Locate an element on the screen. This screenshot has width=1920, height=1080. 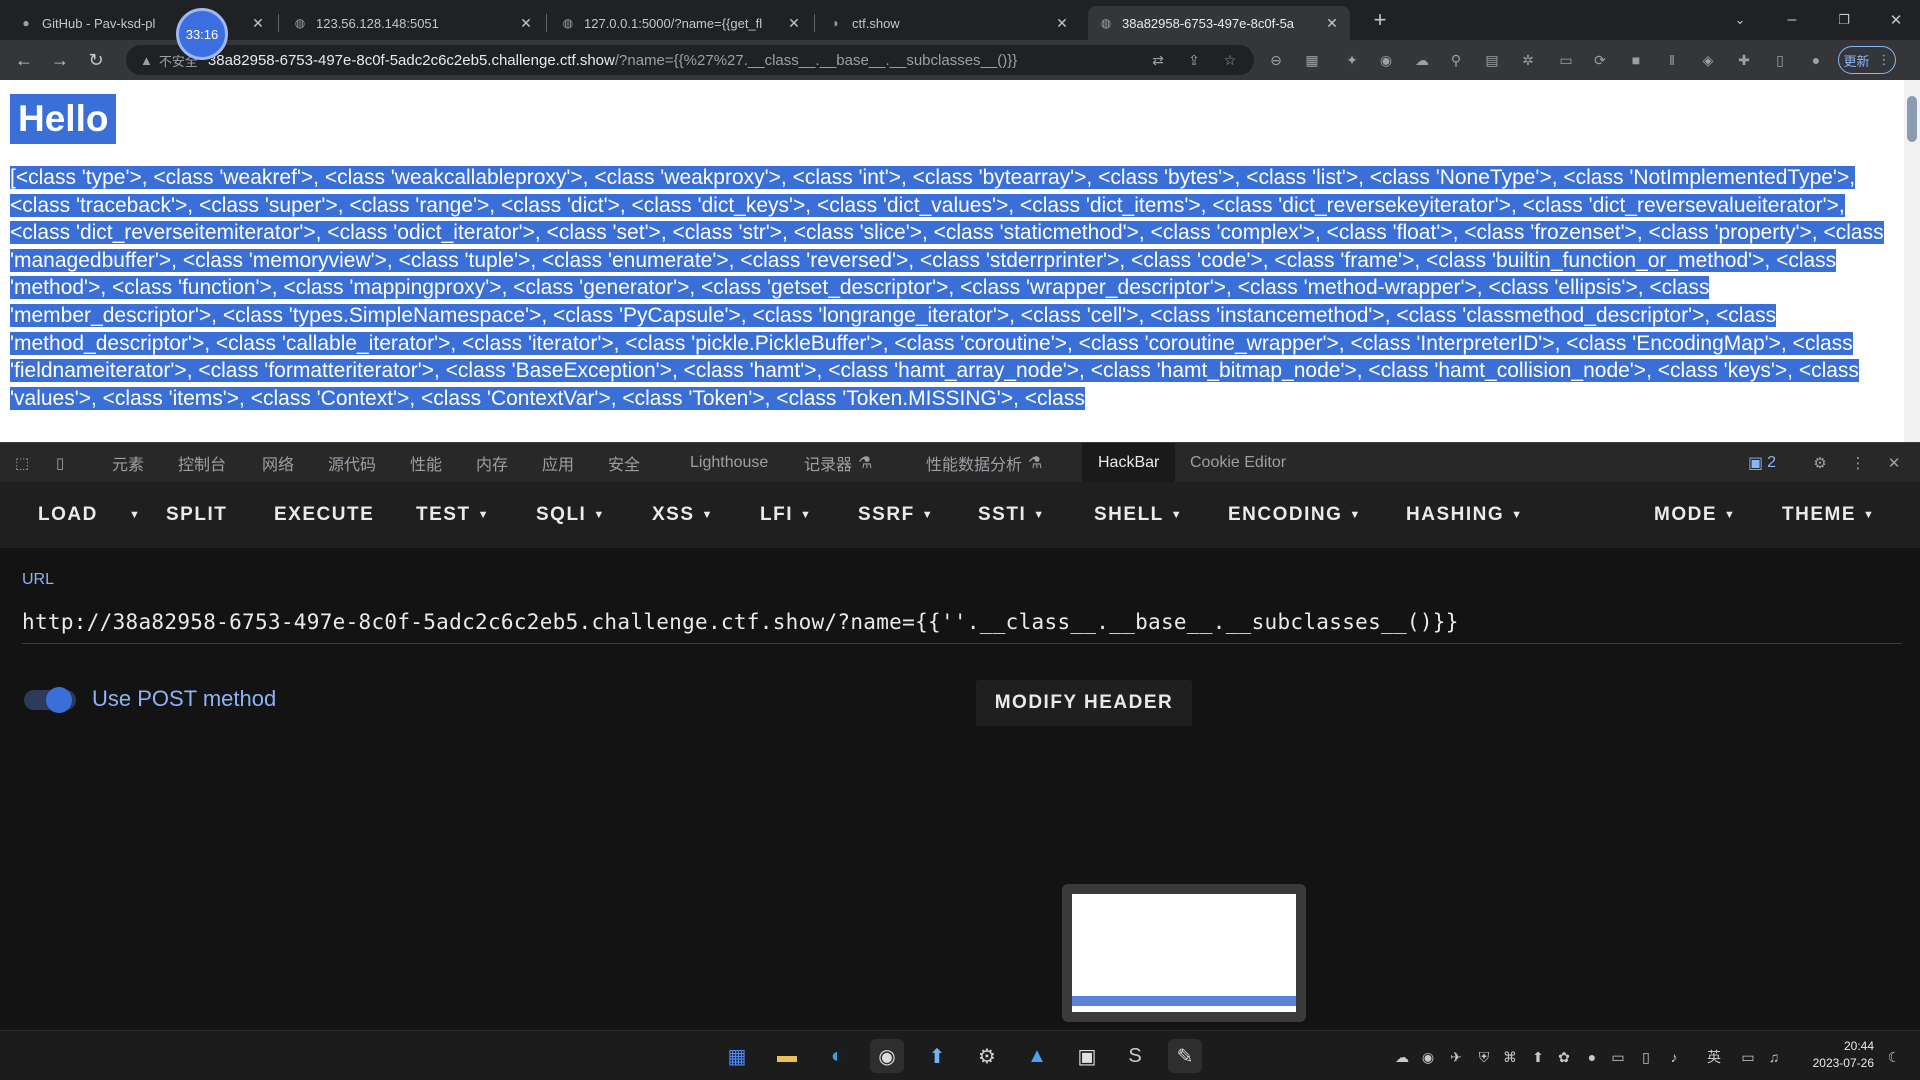
microphone-icon: ♪ is located at coordinates (1674, 1057).